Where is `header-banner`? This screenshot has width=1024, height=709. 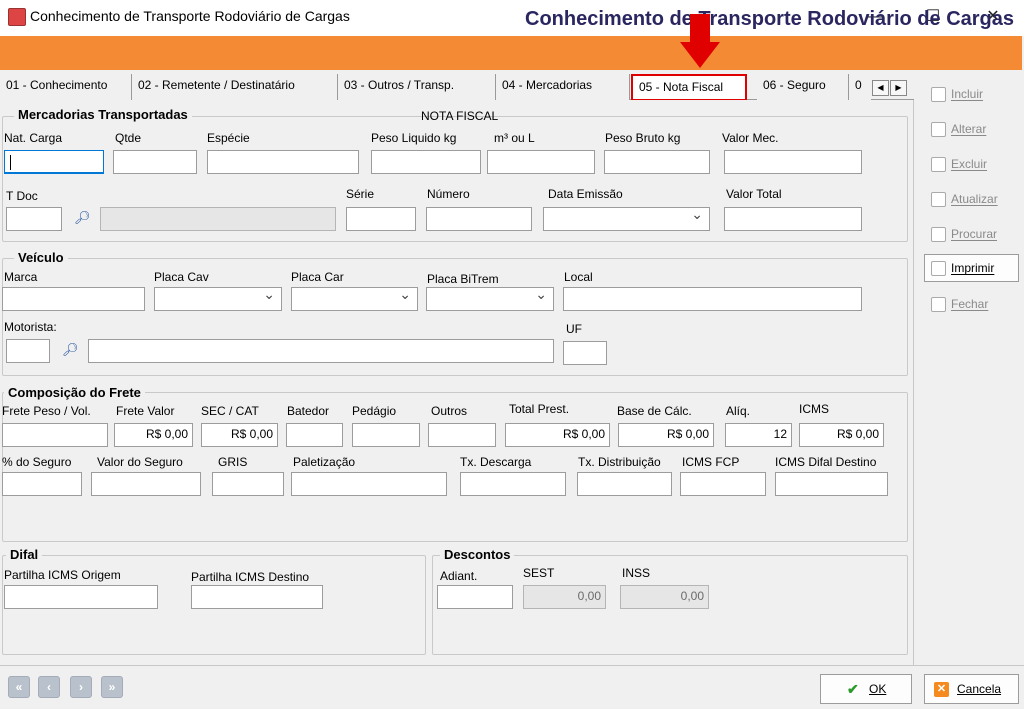 header-banner is located at coordinates (511, 53).